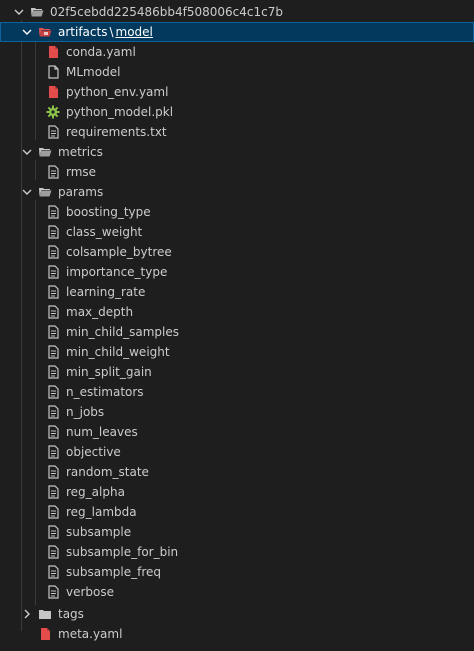 This screenshot has width=474, height=651. What do you see at coordinates (237, 452) in the screenshot?
I see `tree-file-param: objective` at bounding box center [237, 452].